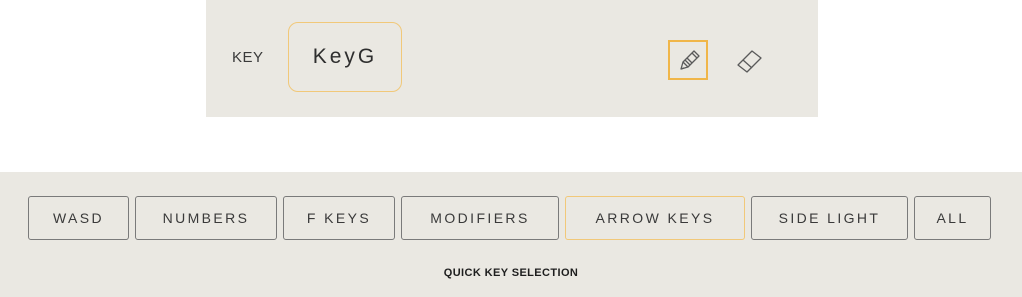 The width and height of the screenshot is (1022, 297). Describe the element at coordinates (339, 218) in the screenshot. I see `quick-button-f-keys: F KEYS` at that location.